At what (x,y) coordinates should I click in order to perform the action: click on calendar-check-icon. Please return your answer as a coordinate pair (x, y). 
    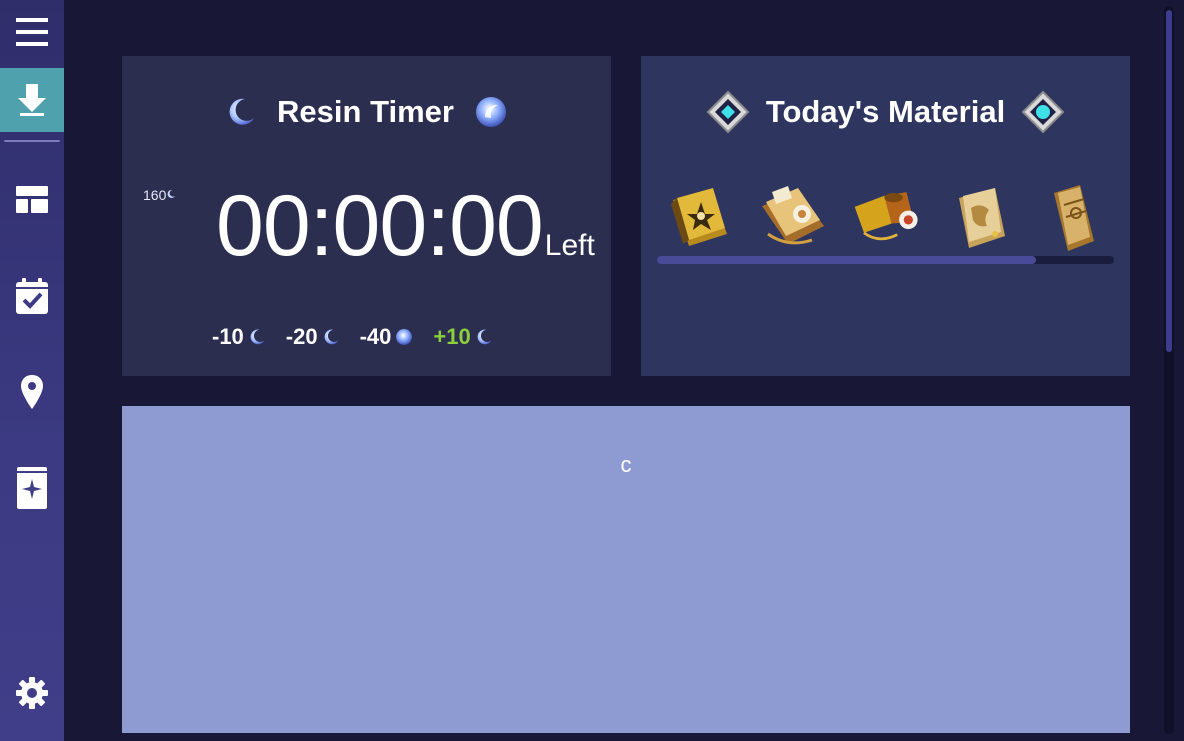
    Looking at the image, I should click on (32, 296).